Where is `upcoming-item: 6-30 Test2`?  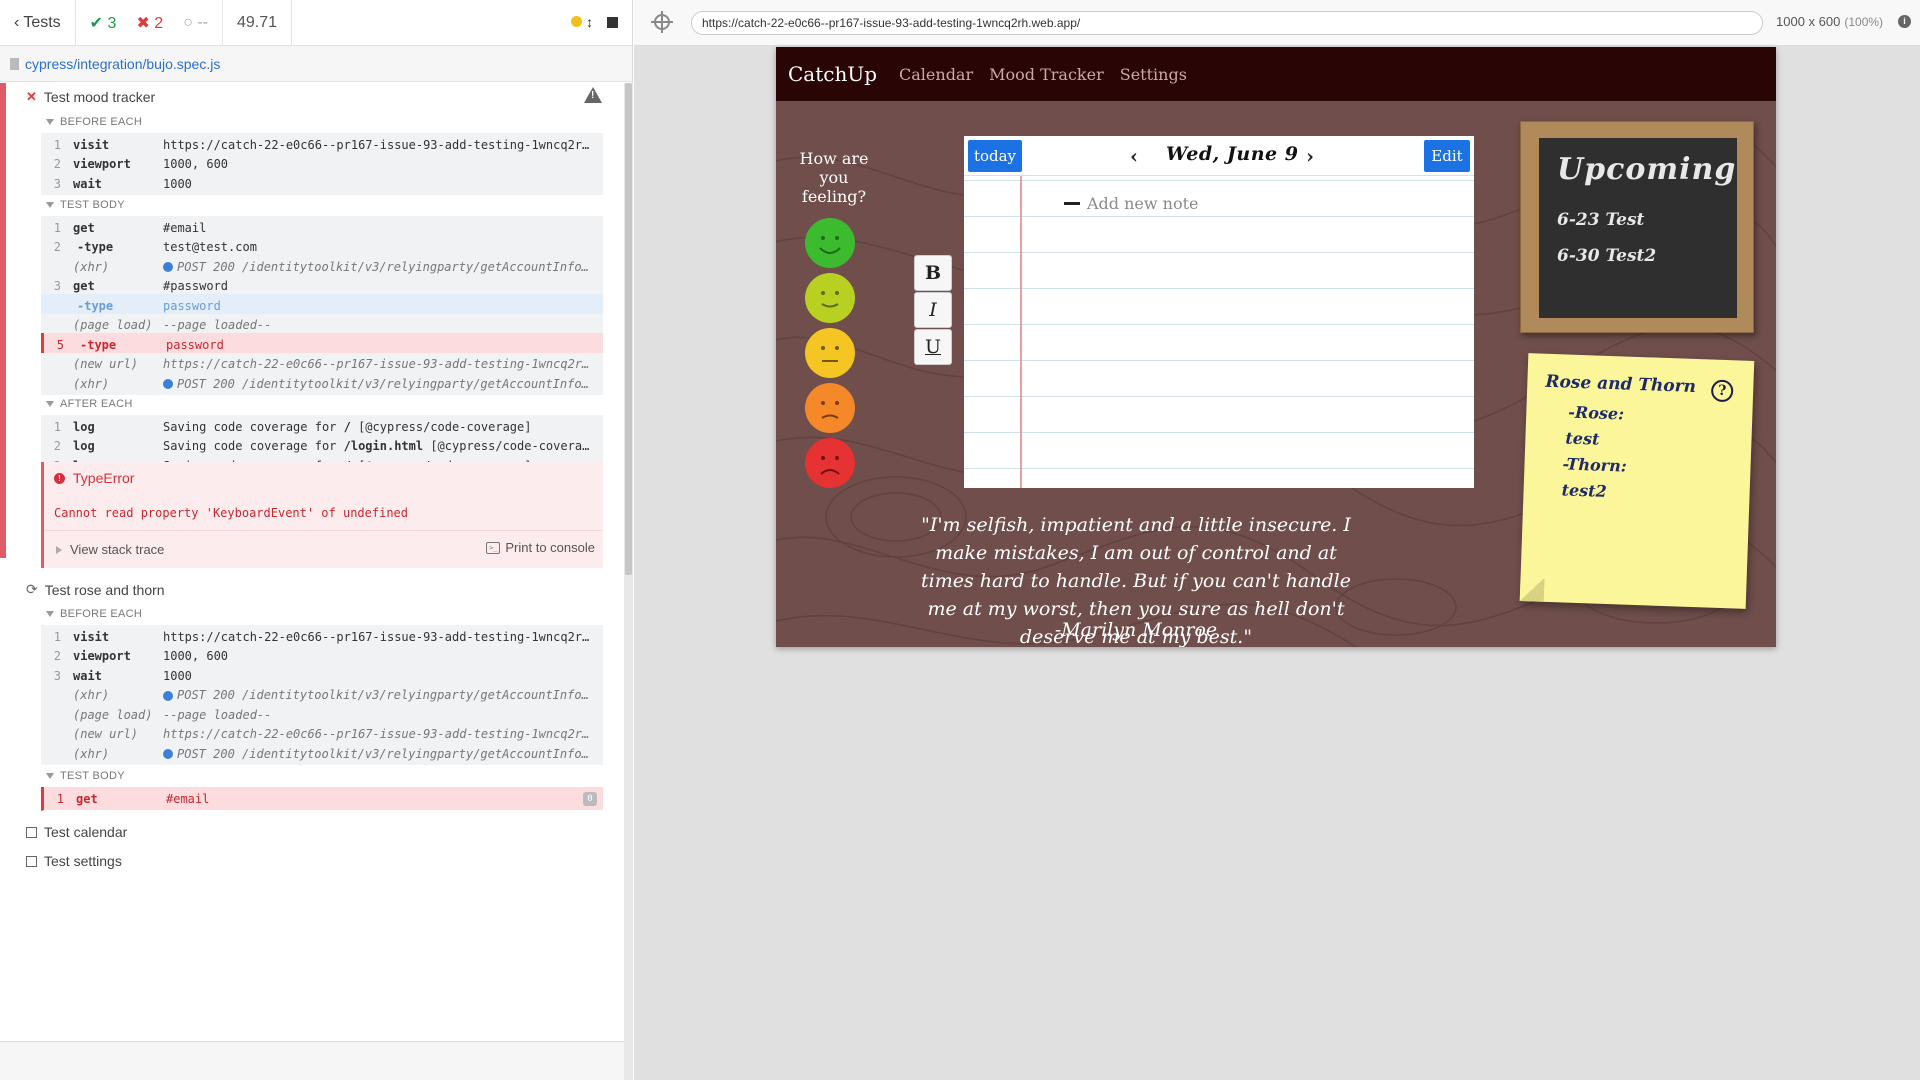
upcoming-item: 6-30 Test2 is located at coordinates (1607, 256).